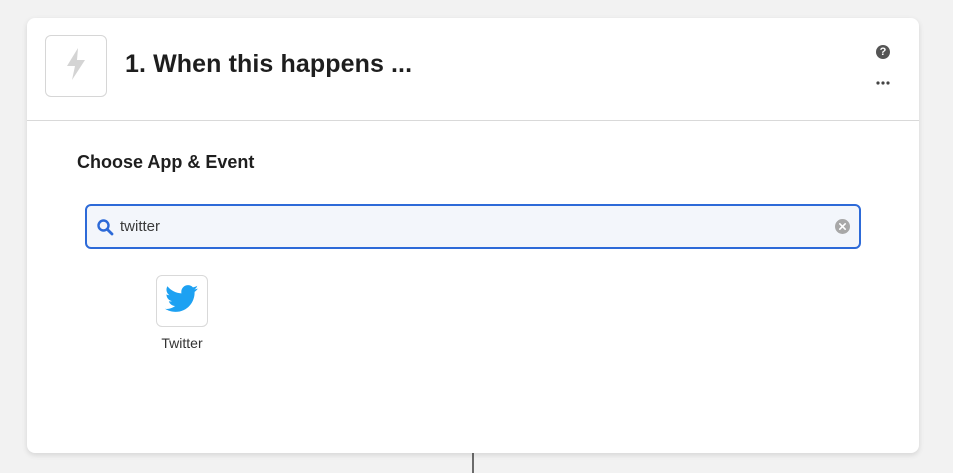  What do you see at coordinates (166, 162) in the screenshot?
I see `section-title: Choose App & Event` at bounding box center [166, 162].